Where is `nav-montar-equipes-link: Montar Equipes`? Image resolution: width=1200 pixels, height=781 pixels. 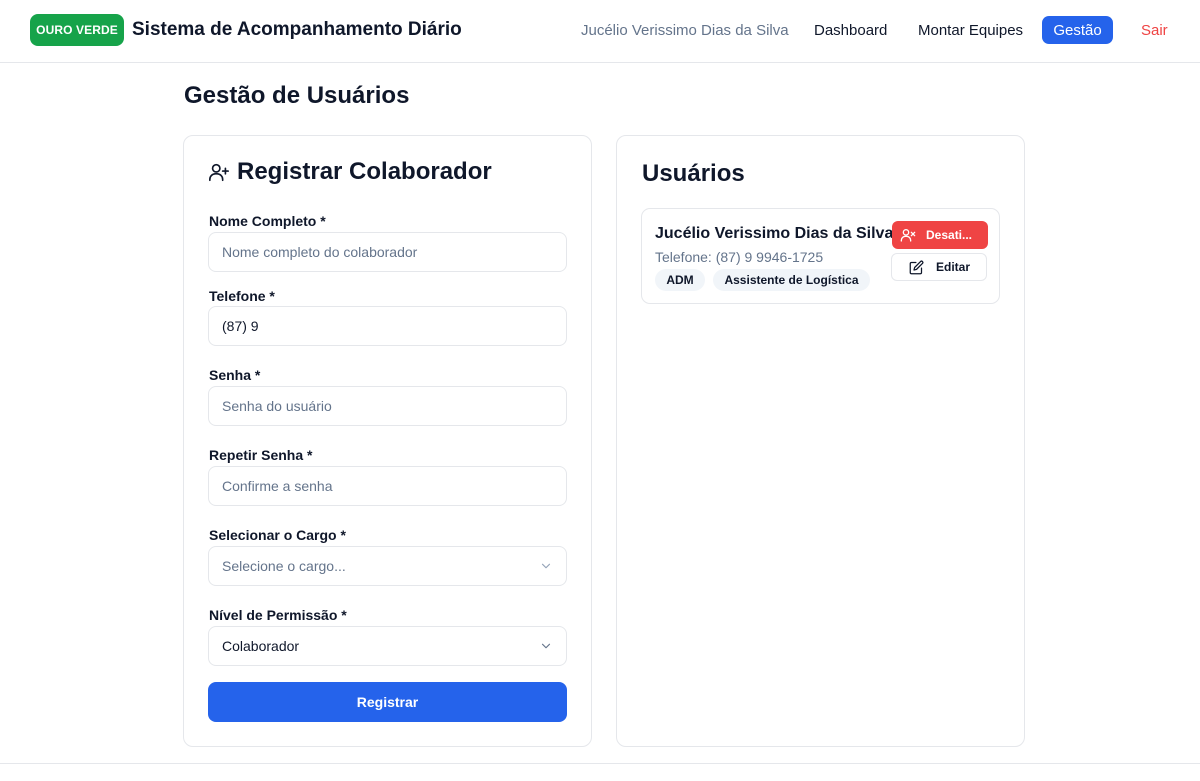
nav-montar-equipes-link: Montar Equipes is located at coordinates (970, 30).